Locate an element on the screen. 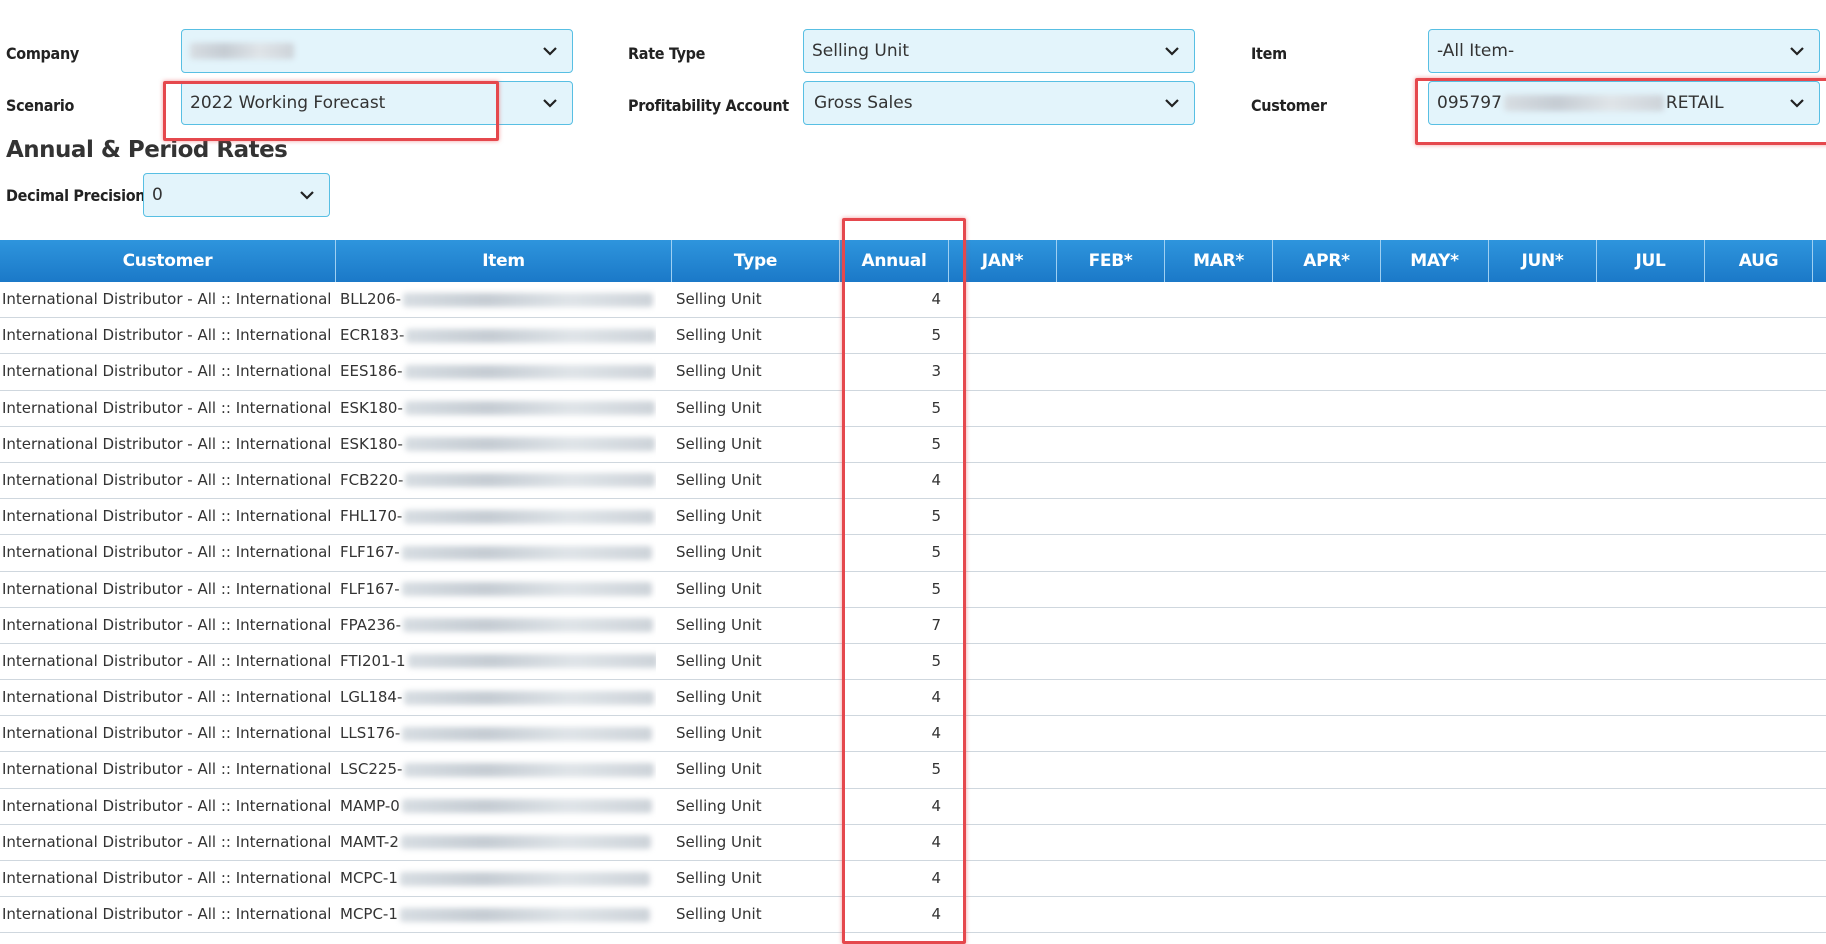 The image size is (1826, 944). customer-select: 095797 RETAIL is located at coordinates (1624, 103).